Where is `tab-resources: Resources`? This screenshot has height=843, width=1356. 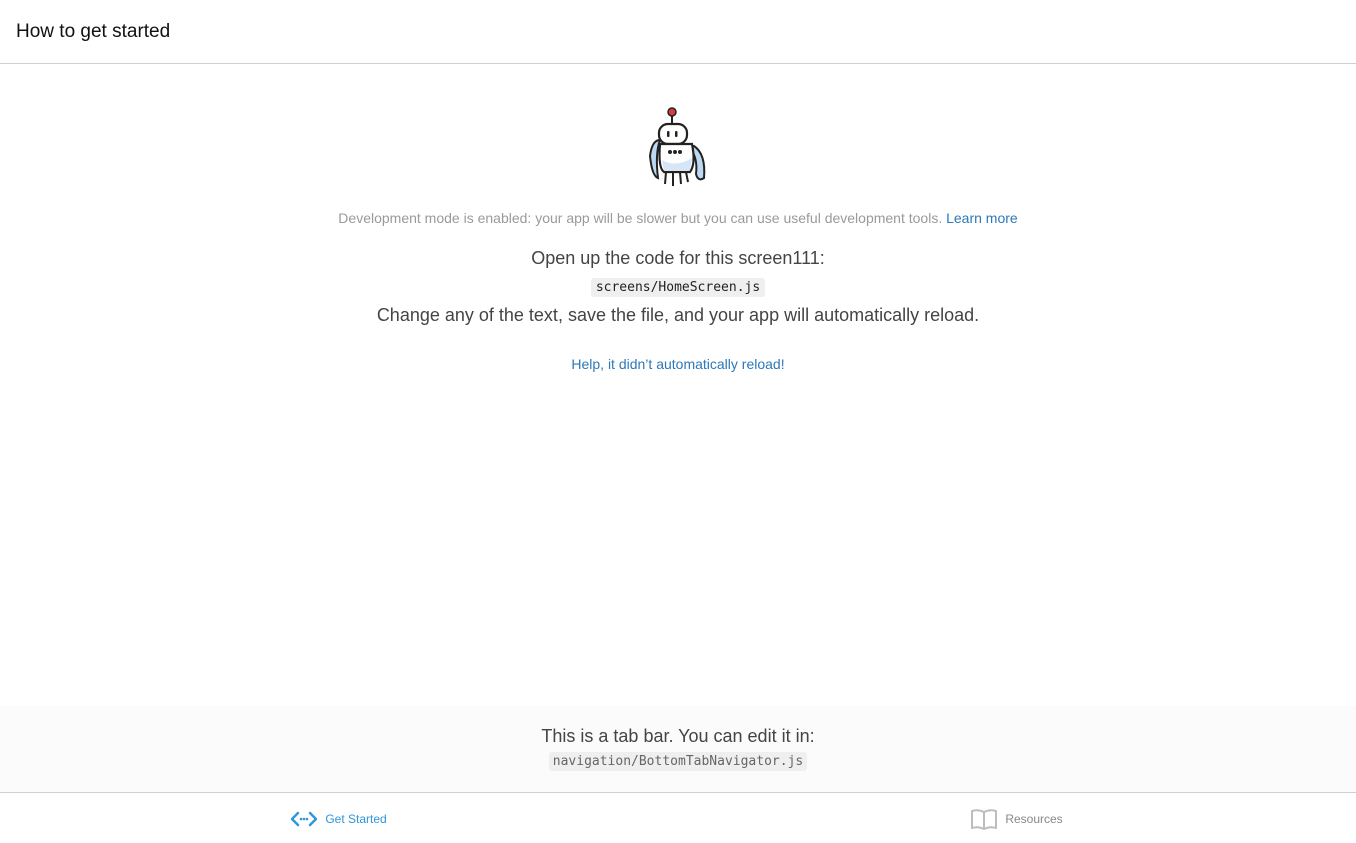
tab-resources: Resources is located at coordinates (1017, 818).